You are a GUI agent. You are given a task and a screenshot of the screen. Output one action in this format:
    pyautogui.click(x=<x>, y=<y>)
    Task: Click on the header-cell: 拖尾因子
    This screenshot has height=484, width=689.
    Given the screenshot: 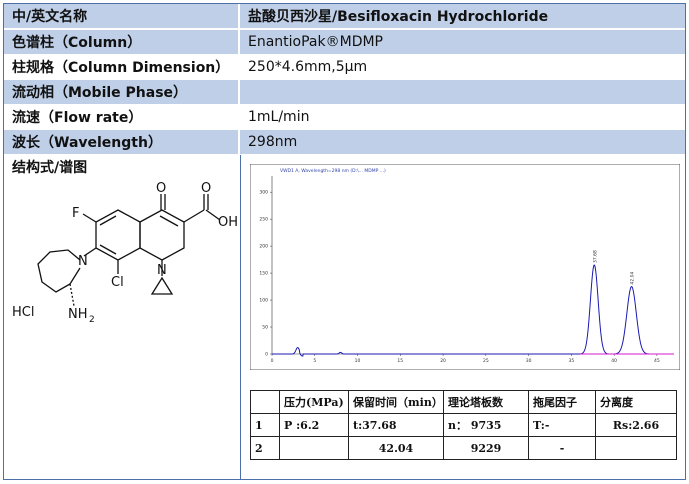 What is the action you would take?
    pyautogui.click(x=562, y=402)
    